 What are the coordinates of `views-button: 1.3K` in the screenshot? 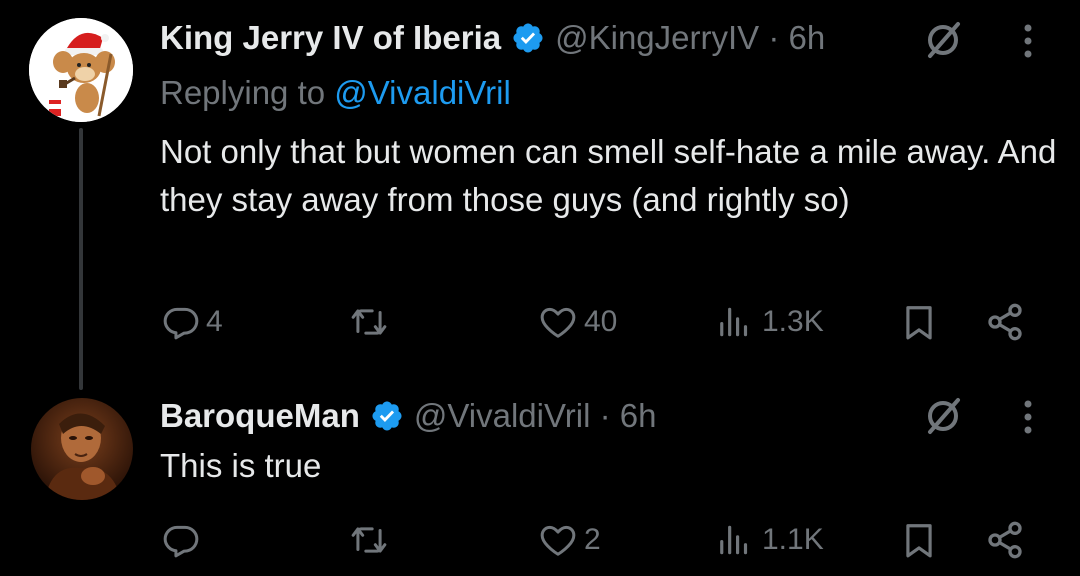 It's located at (770, 322).